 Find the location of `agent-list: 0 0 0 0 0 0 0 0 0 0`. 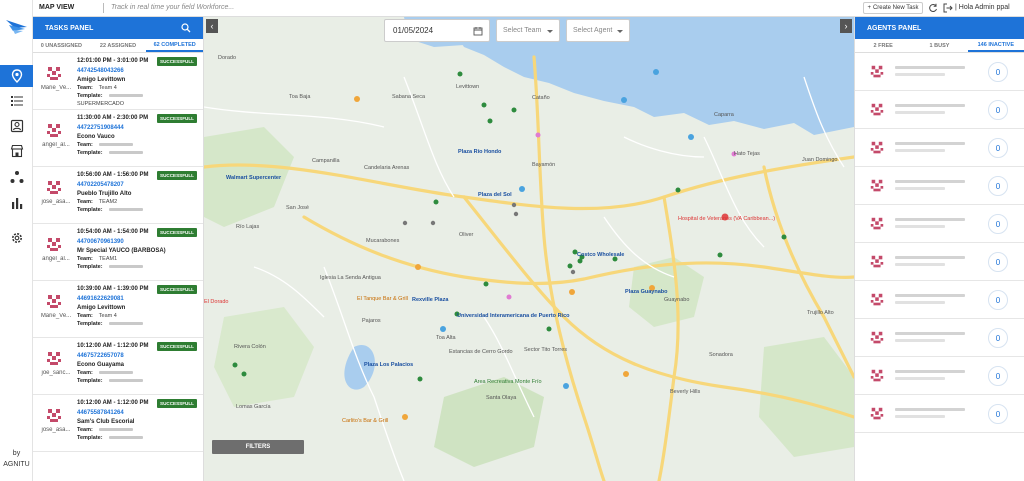

agent-list: 0 0 0 0 0 0 0 0 0 0 is located at coordinates (939, 243).